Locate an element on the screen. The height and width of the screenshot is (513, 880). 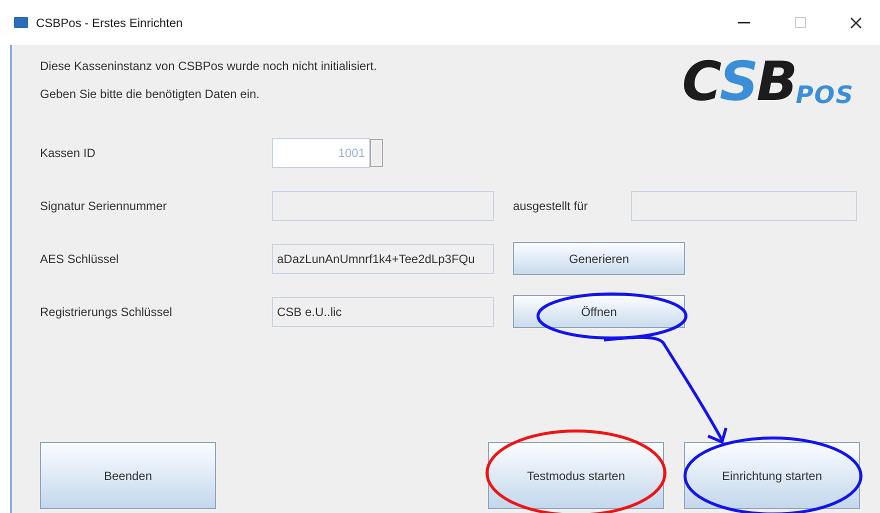
maximize-icon is located at coordinates (800, 22).